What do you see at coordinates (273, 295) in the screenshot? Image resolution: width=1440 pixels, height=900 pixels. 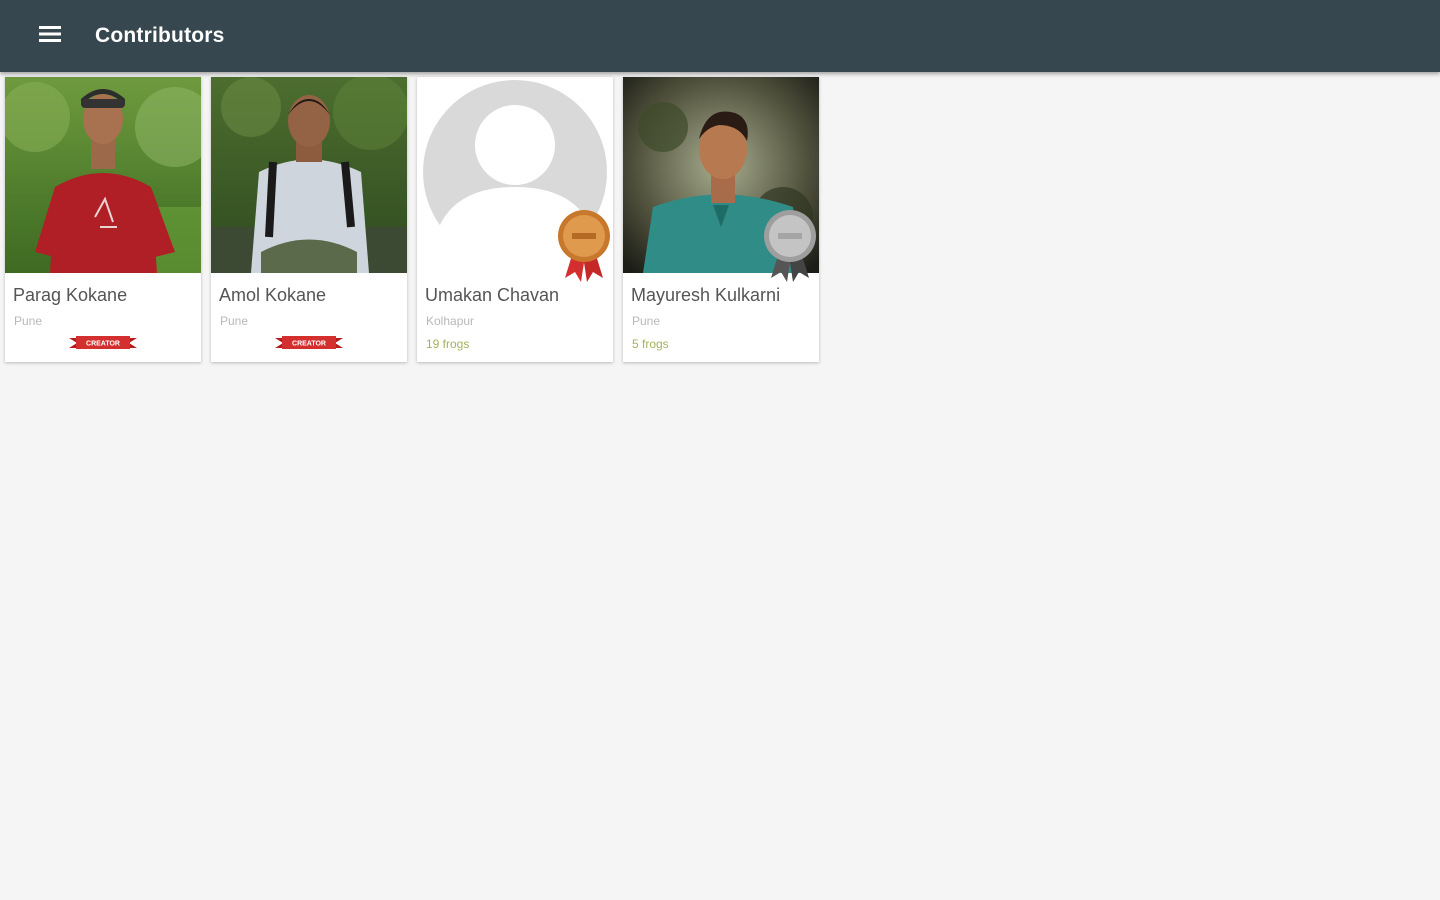 I see `contributor-name: Amol Kokane` at bounding box center [273, 295].